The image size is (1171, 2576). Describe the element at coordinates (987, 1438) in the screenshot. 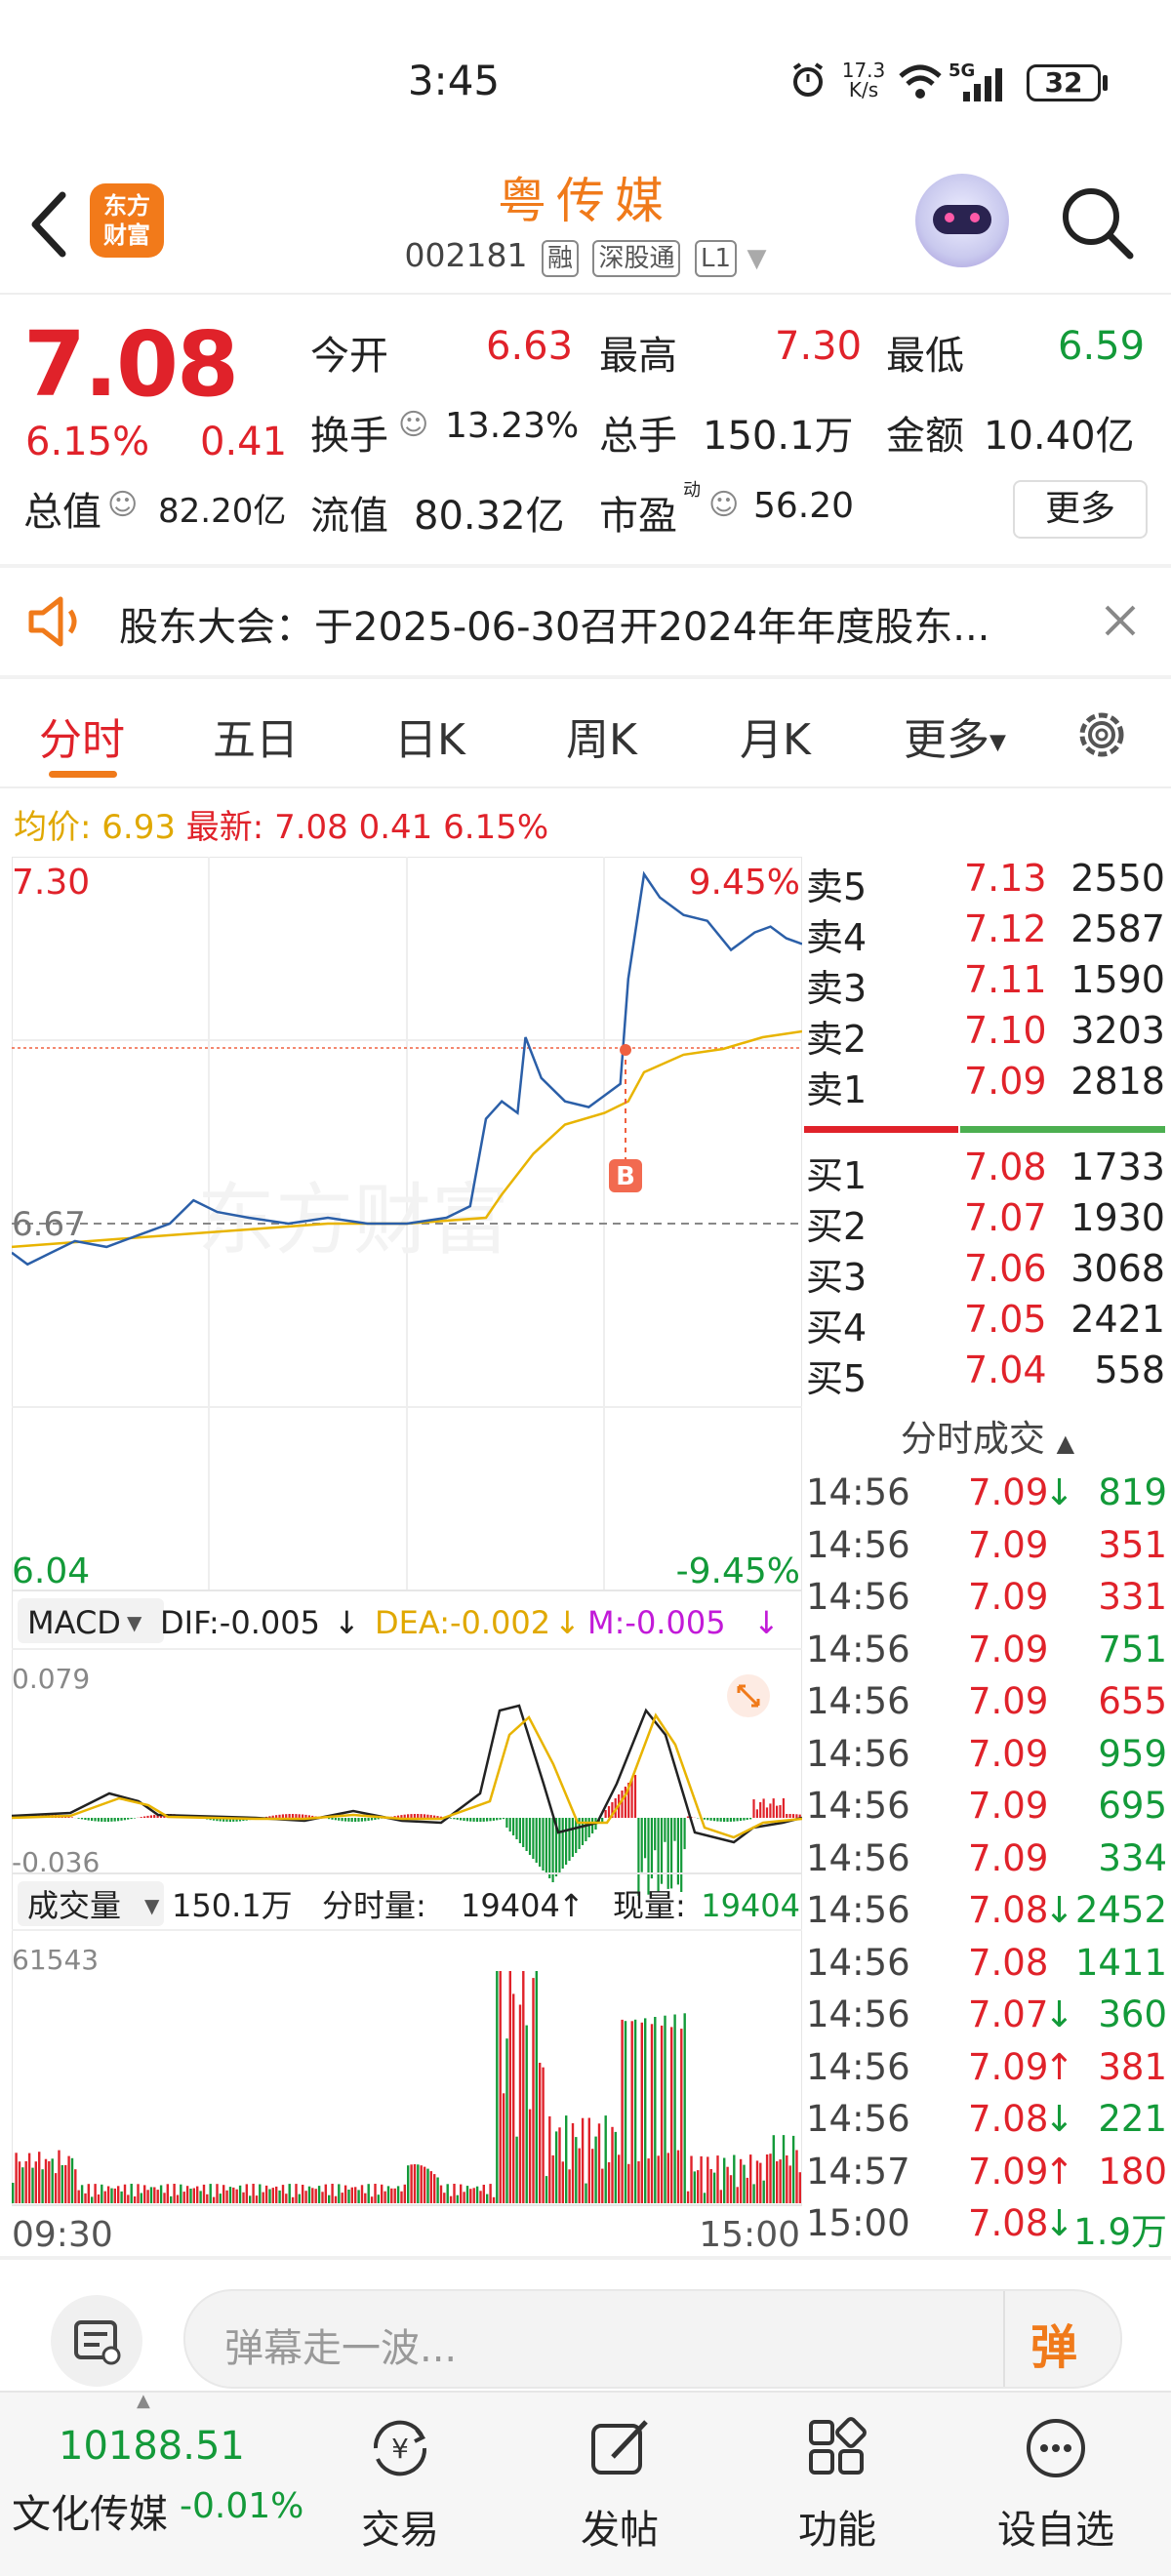

I see `ticks-title: 分时成交 ▲` at that location.